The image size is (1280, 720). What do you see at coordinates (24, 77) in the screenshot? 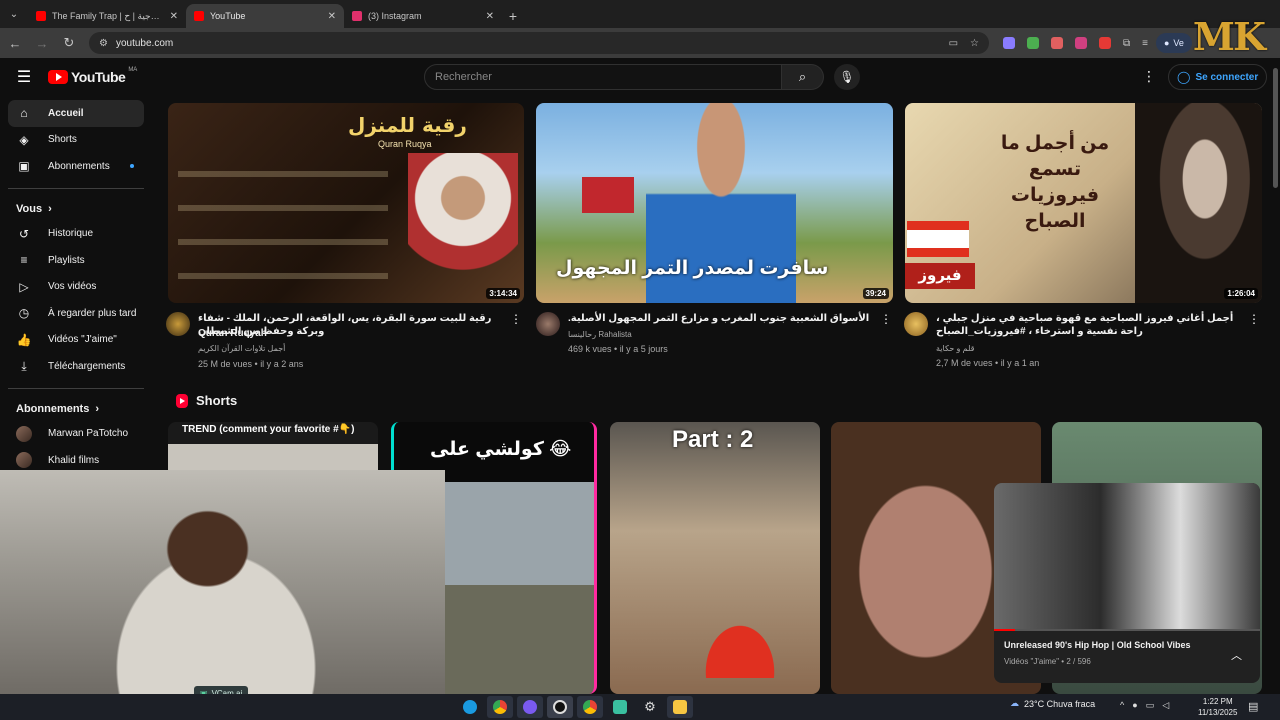
I see `menu-icon: ☰` at bounding box center [24, 77].